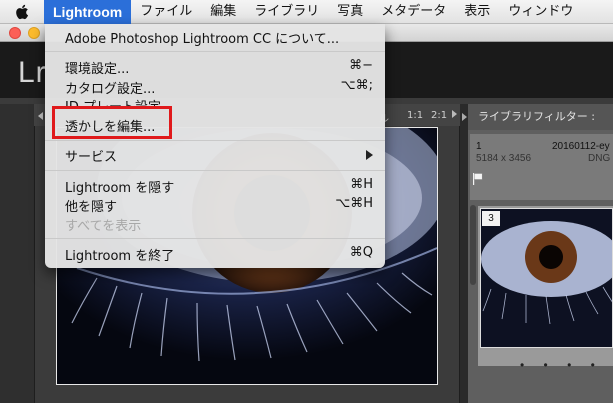  Describe the element at coordinates (286, 12) in the screenshot. I see `menu-library: ライブラリ` at that location.